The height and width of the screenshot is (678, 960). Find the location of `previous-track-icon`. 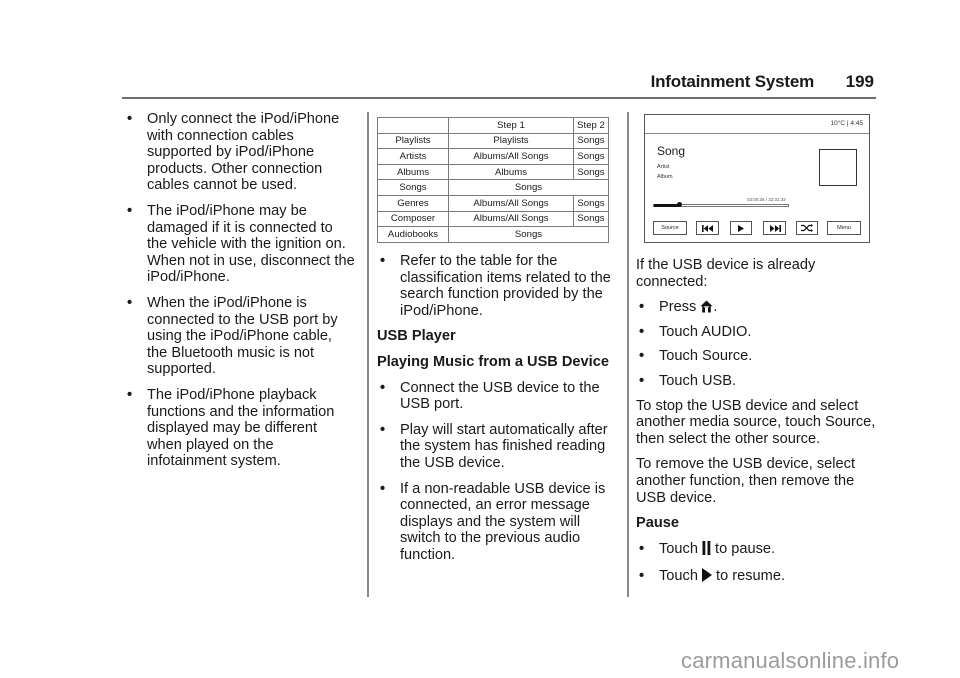

previous-track-icon is located at coordinates (707, 228).